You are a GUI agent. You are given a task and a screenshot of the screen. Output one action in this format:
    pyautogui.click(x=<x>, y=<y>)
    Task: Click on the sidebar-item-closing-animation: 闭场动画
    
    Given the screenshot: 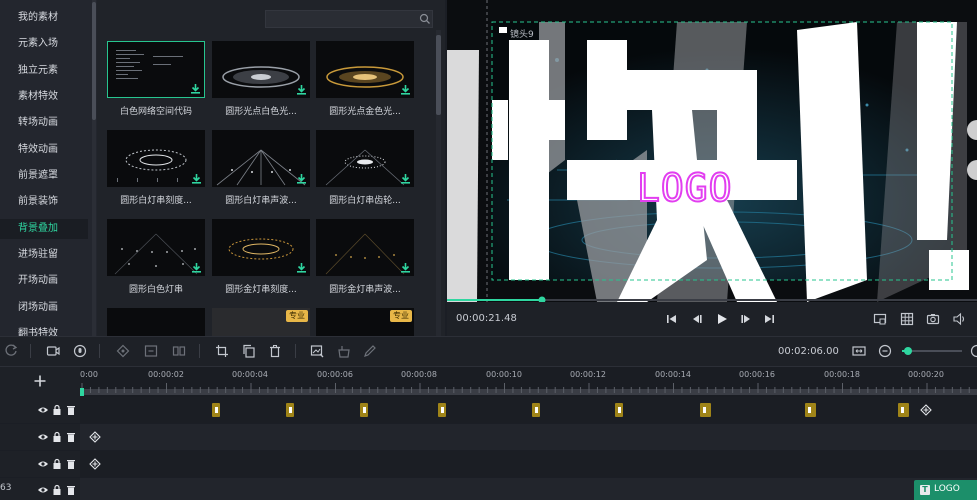 What is the action you would take?
    pyautogui.click(x=44, y=308)
    